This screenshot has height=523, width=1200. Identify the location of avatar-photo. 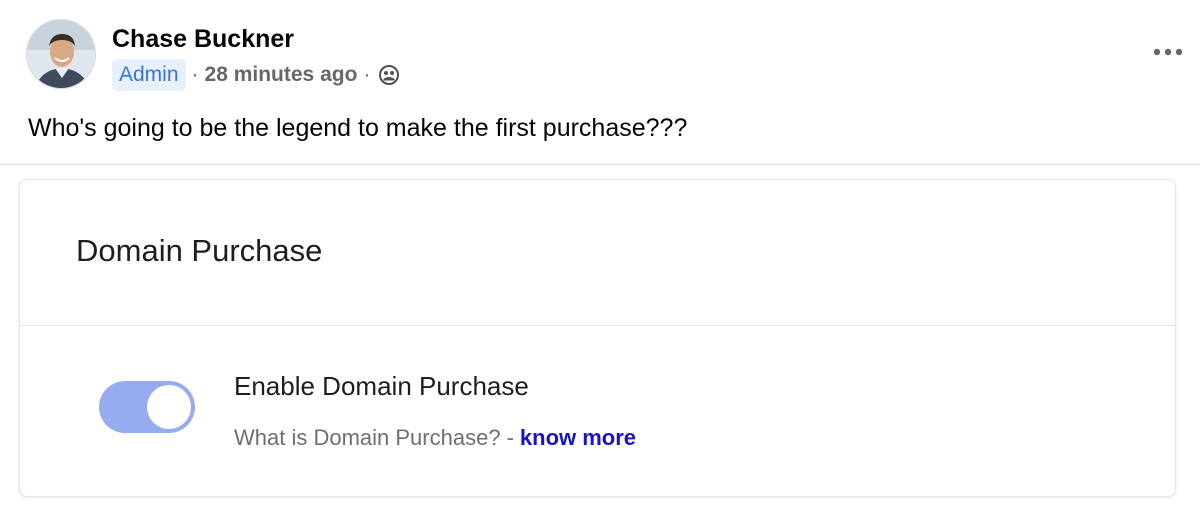
(61, 54).